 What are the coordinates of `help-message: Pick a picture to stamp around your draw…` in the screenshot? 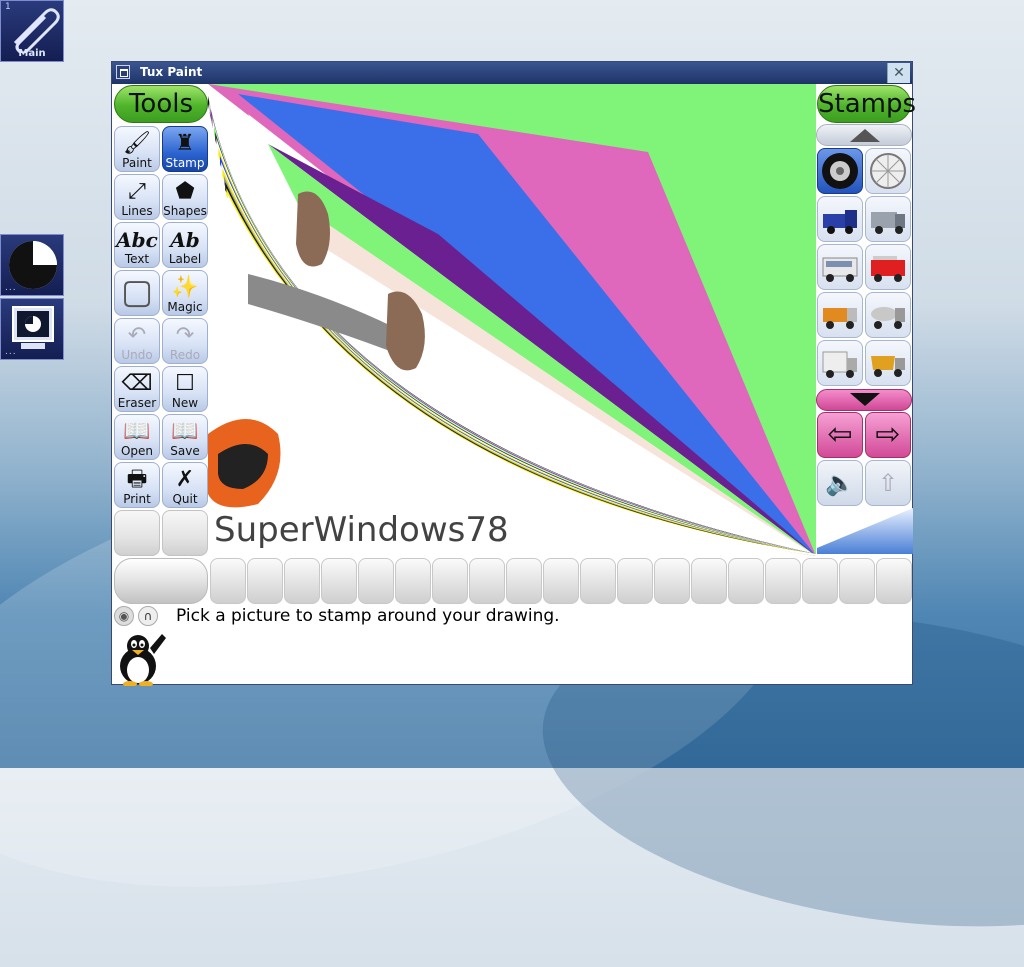 It's located at (368, 616).